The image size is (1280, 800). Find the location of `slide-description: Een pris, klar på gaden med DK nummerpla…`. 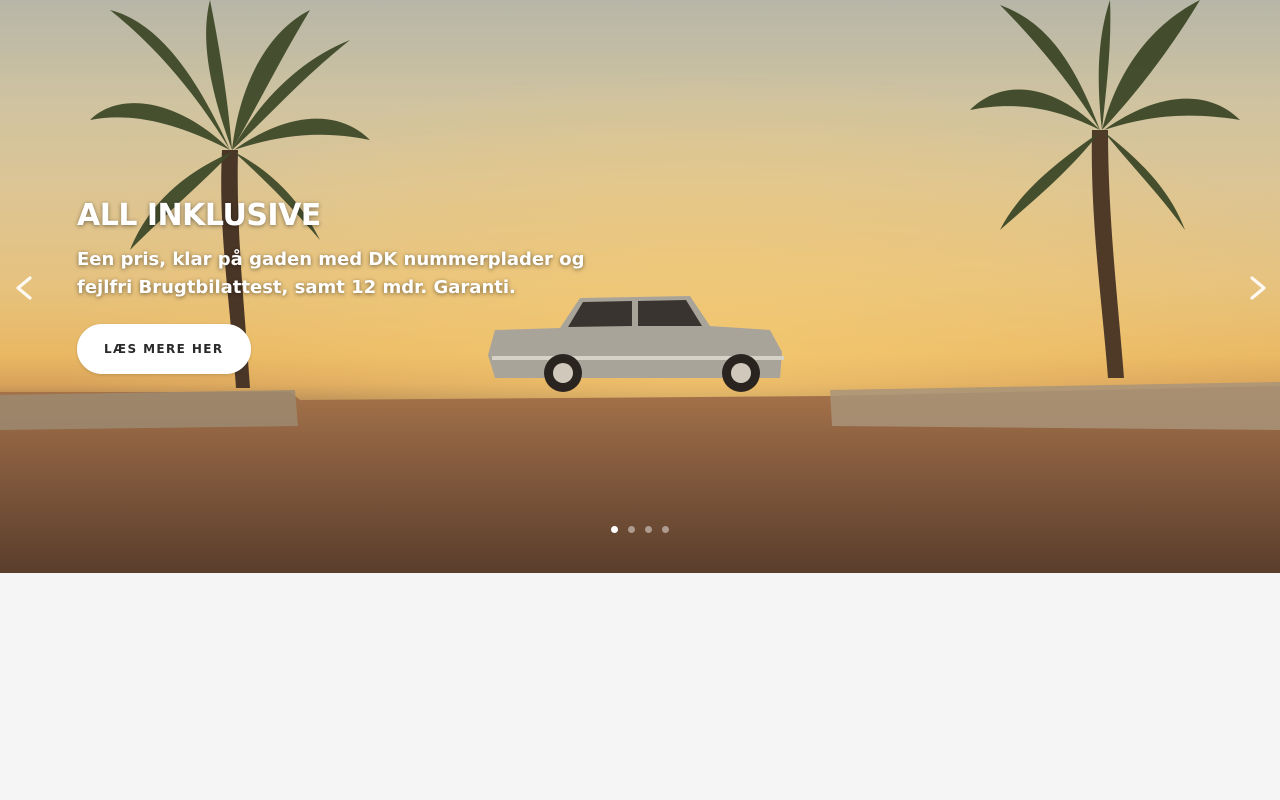

slide-description: Een pris, klar på gaden med DK nummerpla… is located at coordinates (331, 273).